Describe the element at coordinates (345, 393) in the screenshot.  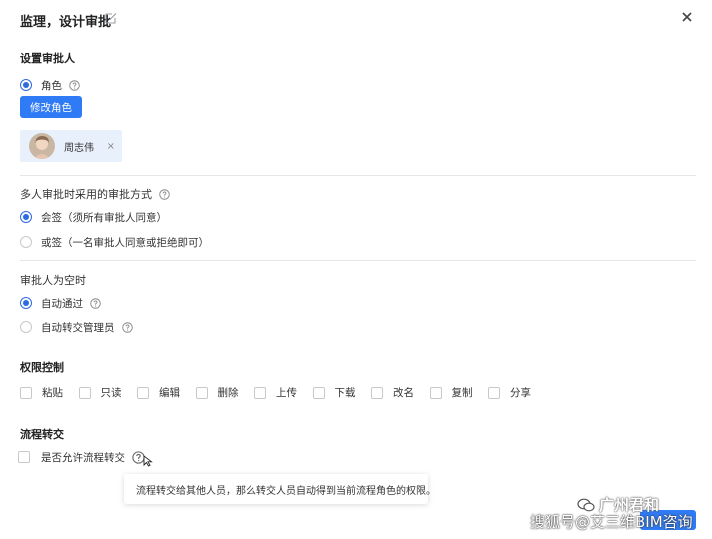
I see `perm-label: 下载` at that location.